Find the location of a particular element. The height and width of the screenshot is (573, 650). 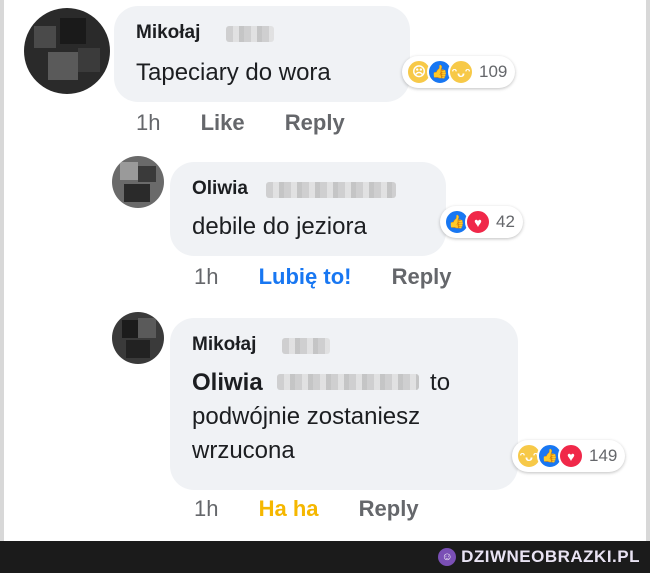

reactions-summary: ☹ 👍 ᵔᴗᵔ 109 is located at coordinates (459, 72).